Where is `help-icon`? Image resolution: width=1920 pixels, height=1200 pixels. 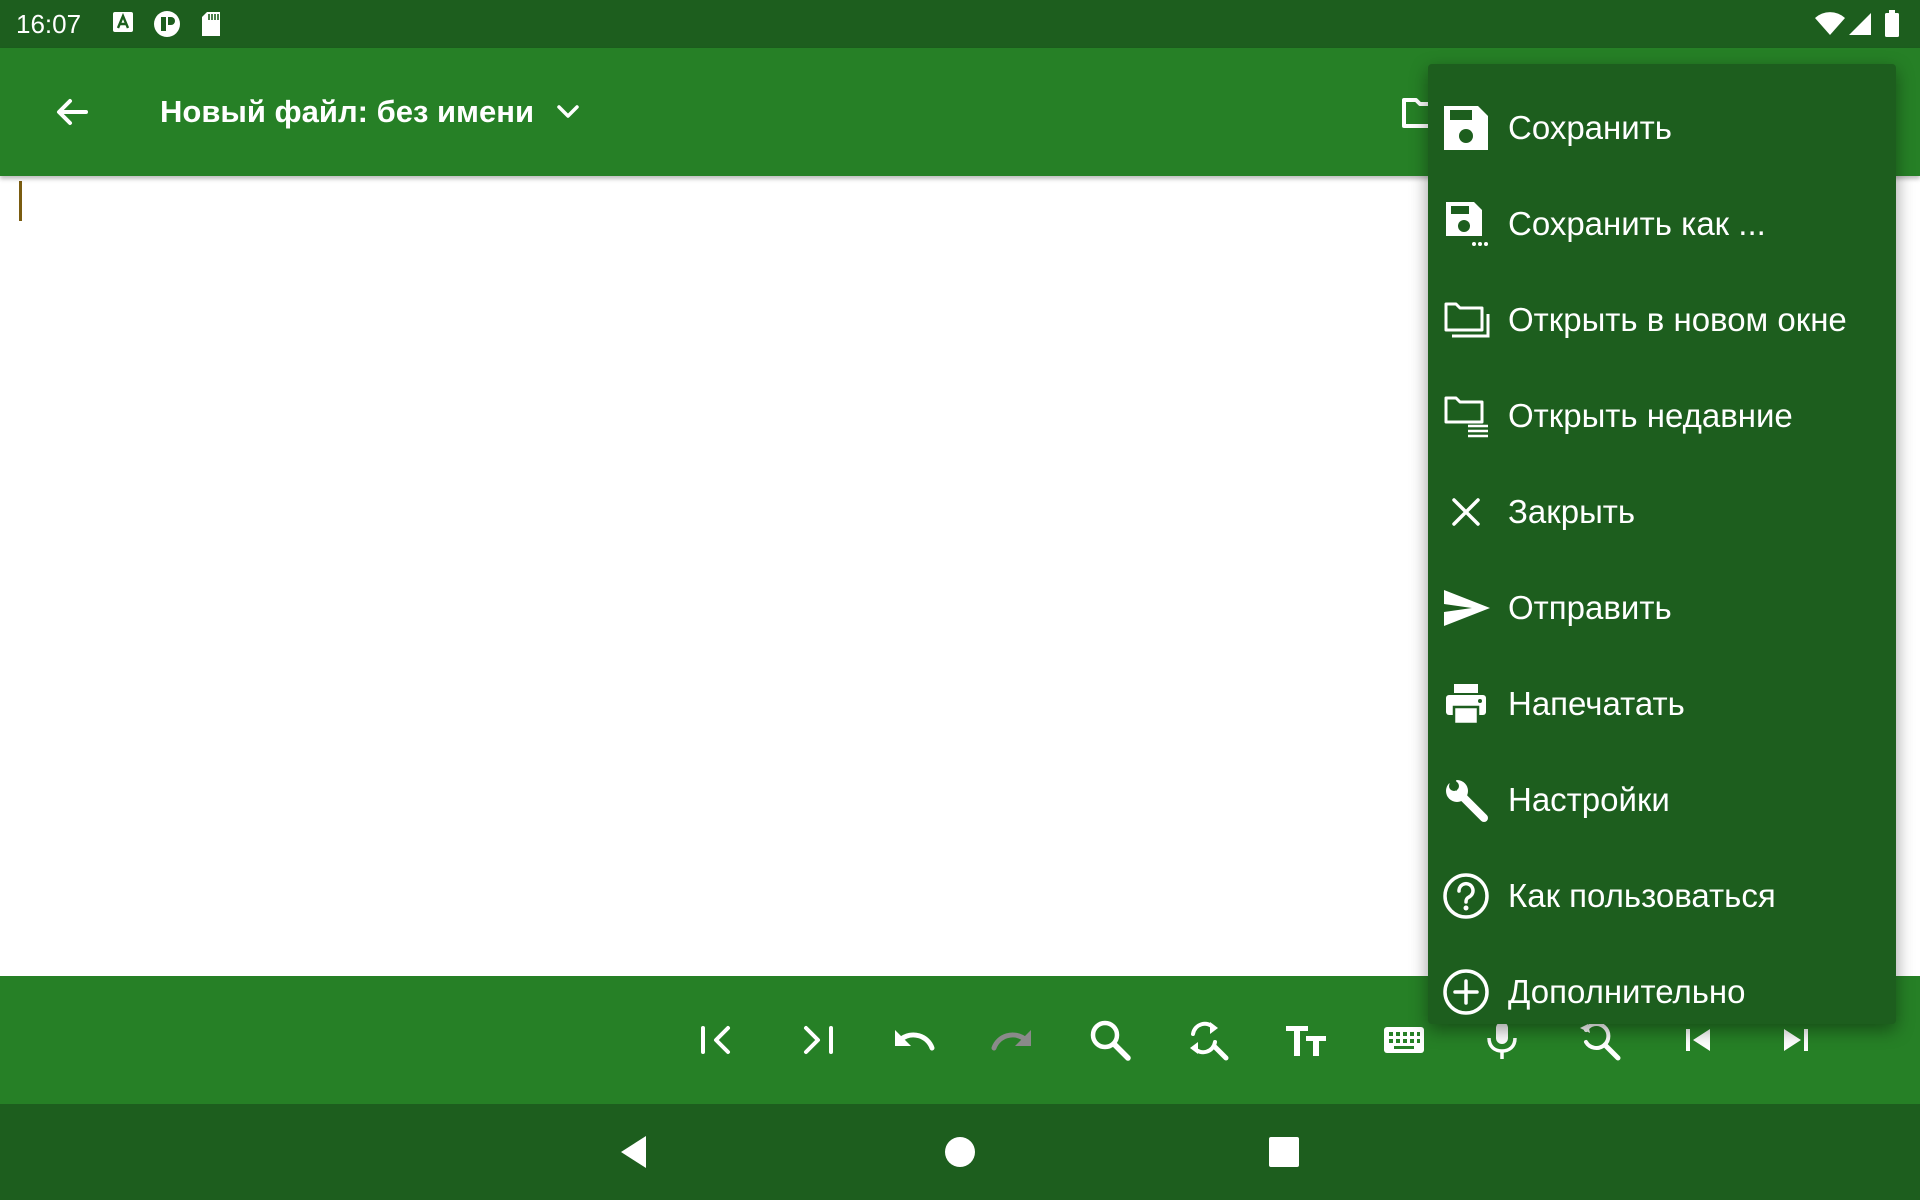 help-icon is located at coordinates (1466, 896).